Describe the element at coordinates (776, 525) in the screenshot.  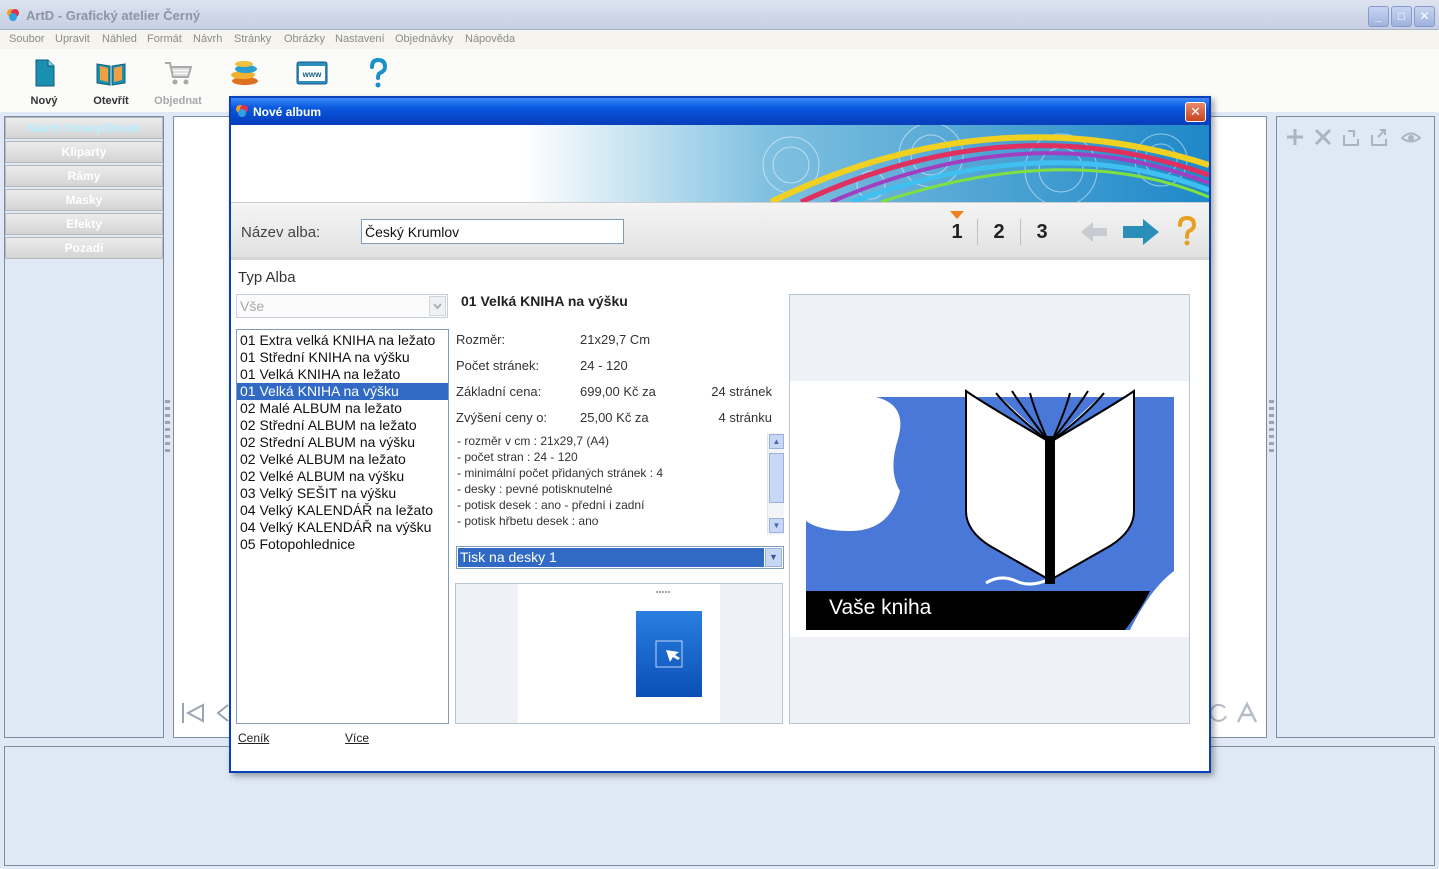
I see `scroll-down-icon: ▼` at that location.